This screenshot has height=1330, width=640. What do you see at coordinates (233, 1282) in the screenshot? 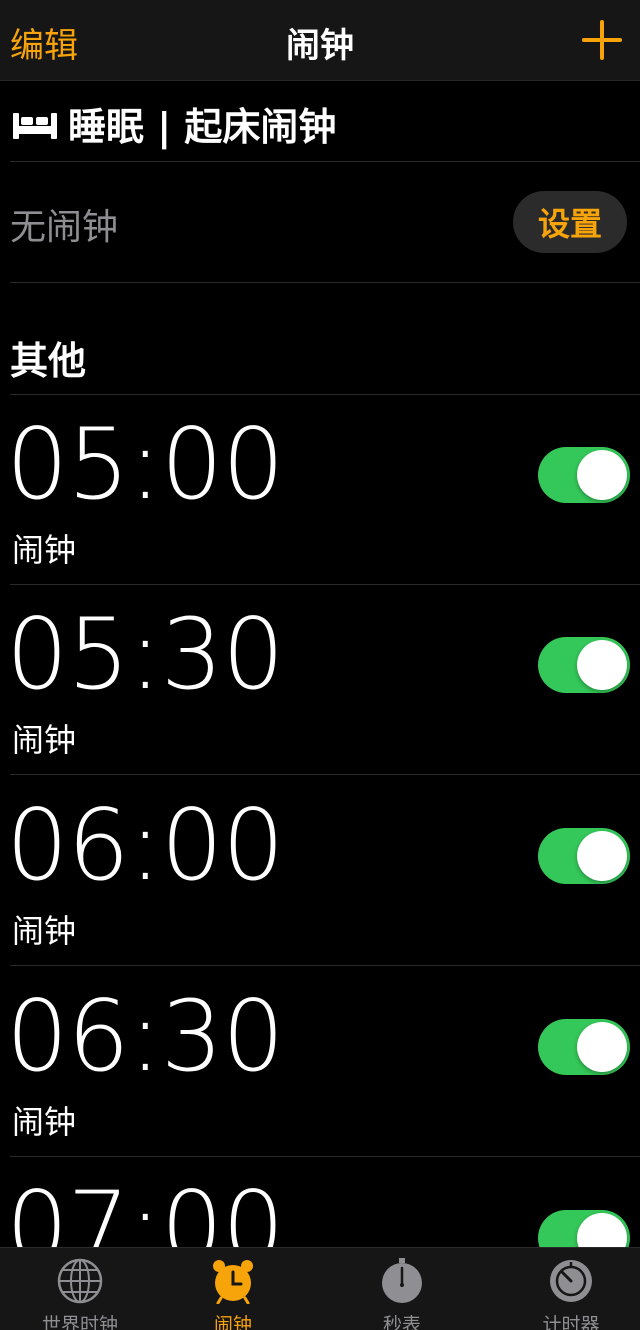
I see `alarm-clock-icon` at bounding box center [233, 1282].